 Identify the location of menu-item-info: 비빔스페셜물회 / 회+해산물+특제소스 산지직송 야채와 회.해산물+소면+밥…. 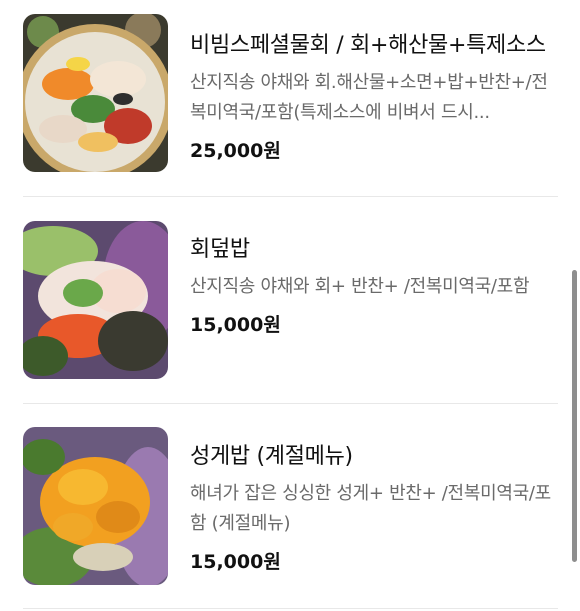
(375, 98).